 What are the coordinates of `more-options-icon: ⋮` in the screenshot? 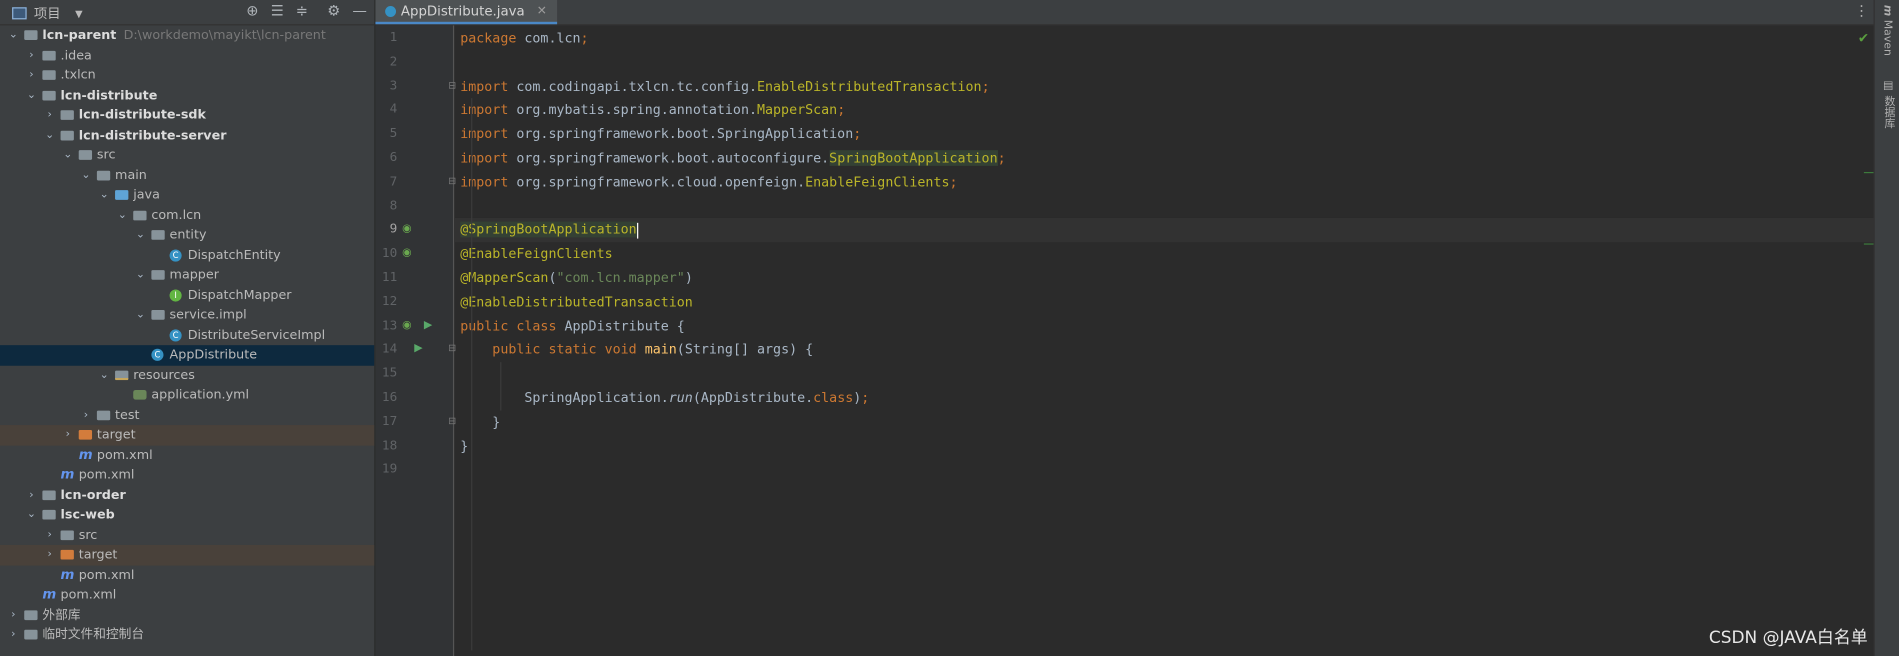 It's located at (1861, 10).